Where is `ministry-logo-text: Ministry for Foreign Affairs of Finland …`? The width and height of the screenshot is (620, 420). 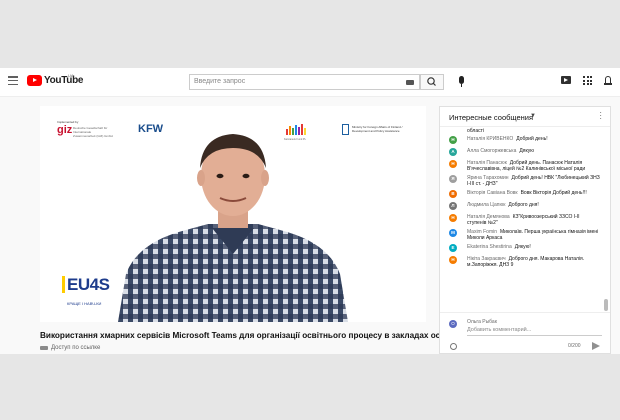 ministry-logo-text: Ministry for Foreign Affairs of Finland … is located at coordinates (377, 129).